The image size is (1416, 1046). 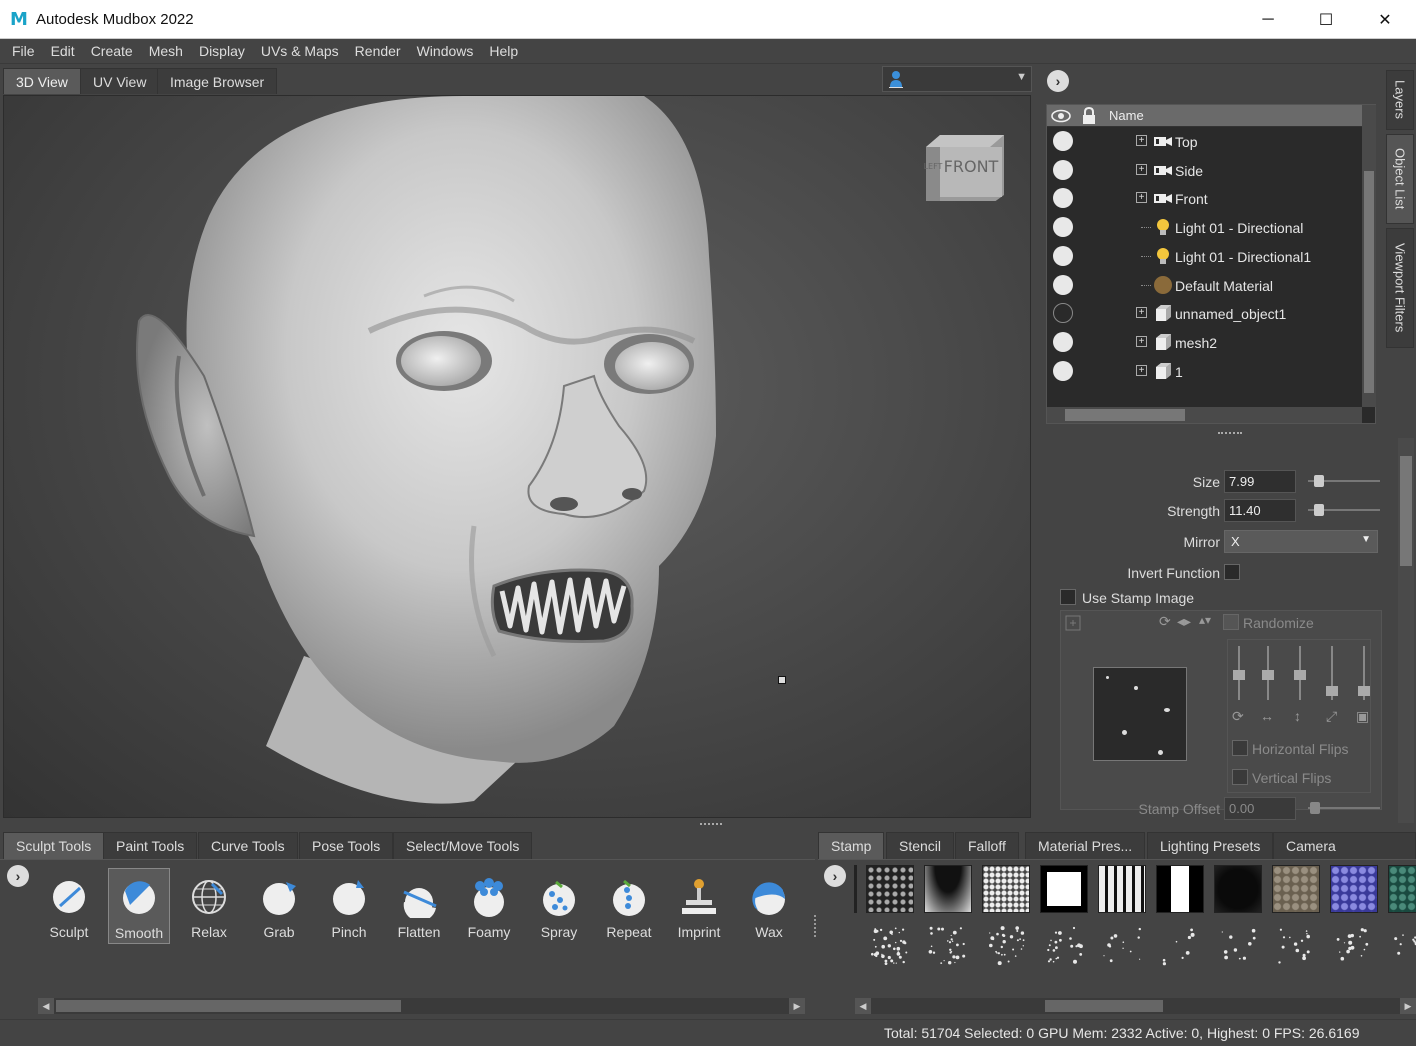 What do you see at coordinates (1344, 856) in the screenshot?
I see `tab-camera-bookmarks: Camera Bookmarks` at bounding box center [1344, 856].